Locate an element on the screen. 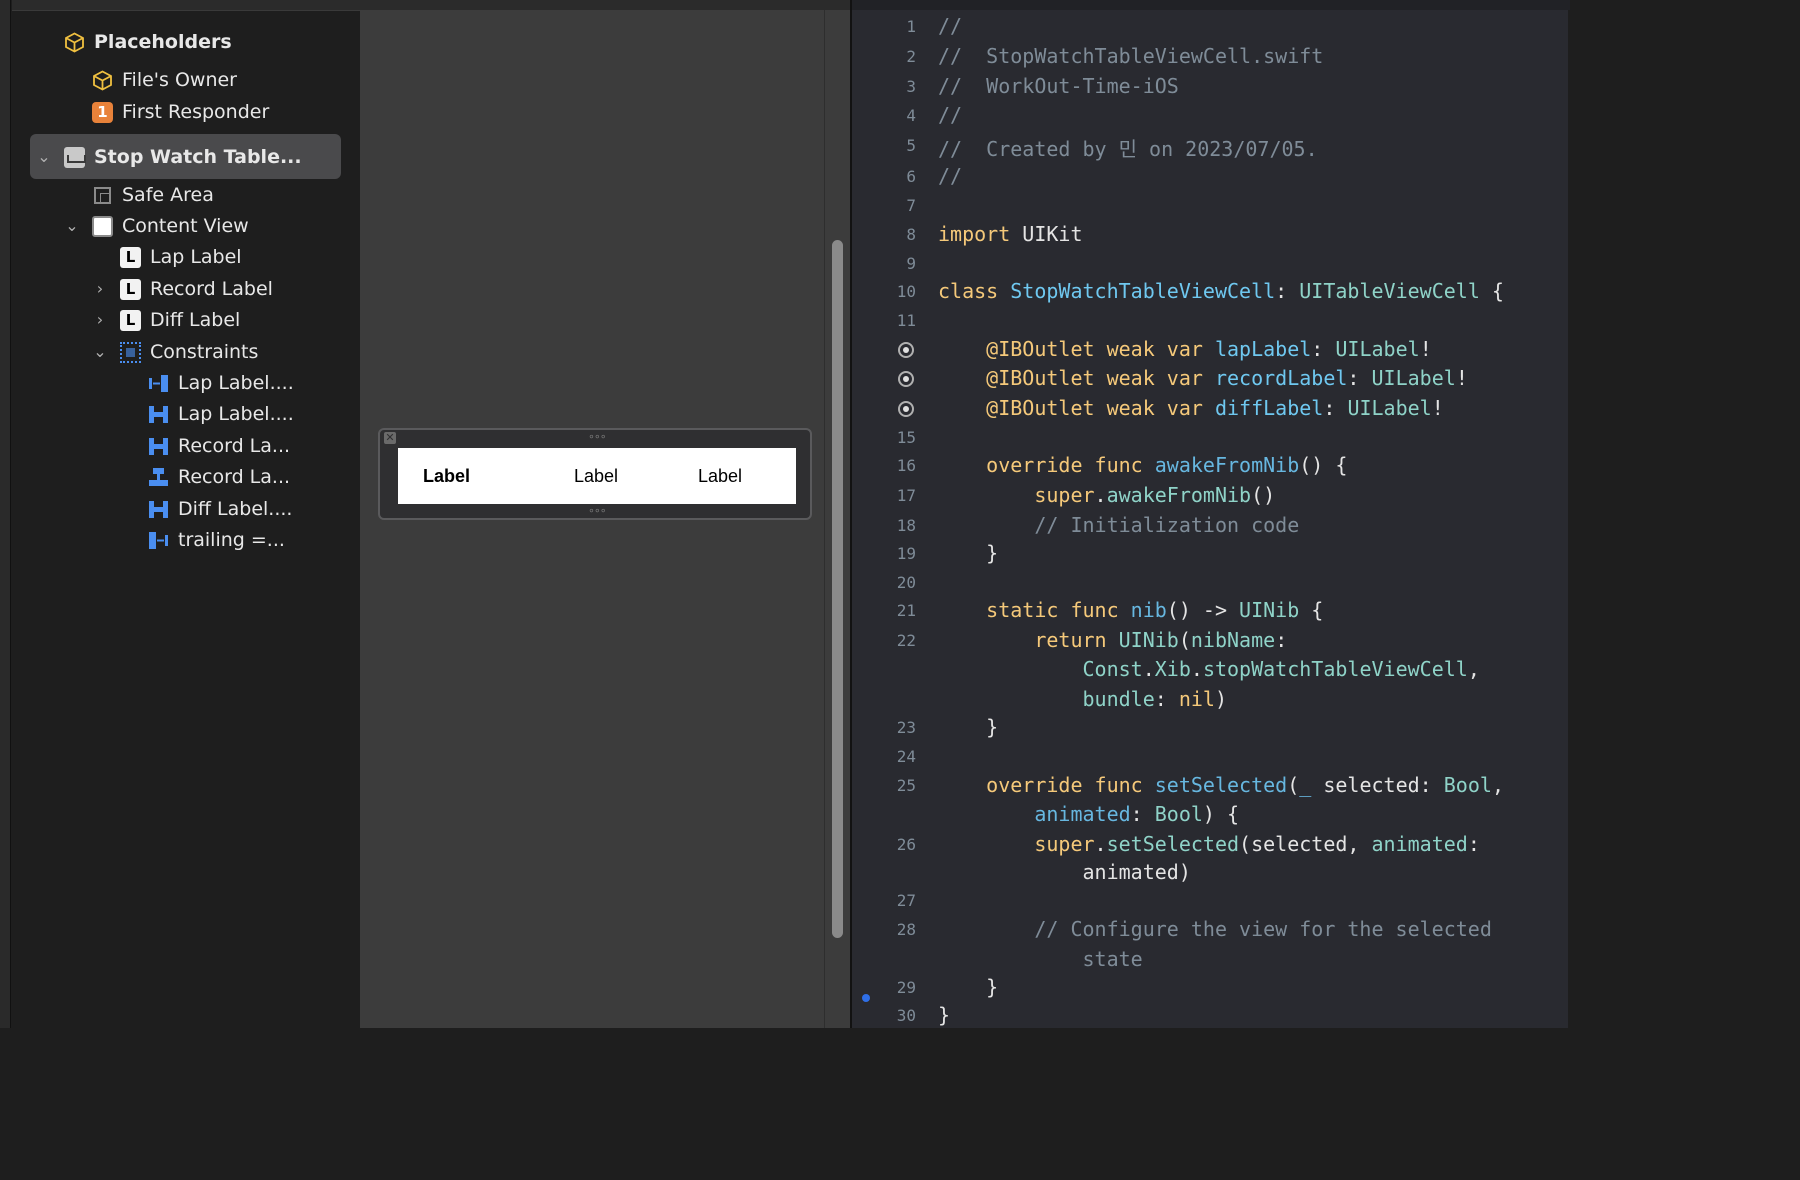  table-cell-preview: ✕ Label Label Label is located at coordinates (595, 474).